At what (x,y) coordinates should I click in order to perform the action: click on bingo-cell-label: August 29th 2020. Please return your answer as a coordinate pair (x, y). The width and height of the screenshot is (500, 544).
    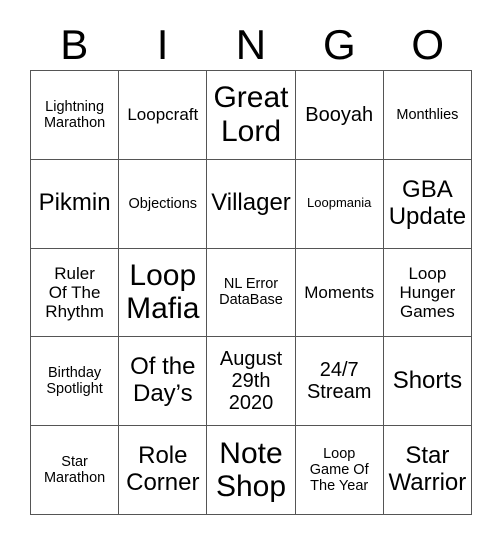
    Looking at the image, I should click on (251, 381).